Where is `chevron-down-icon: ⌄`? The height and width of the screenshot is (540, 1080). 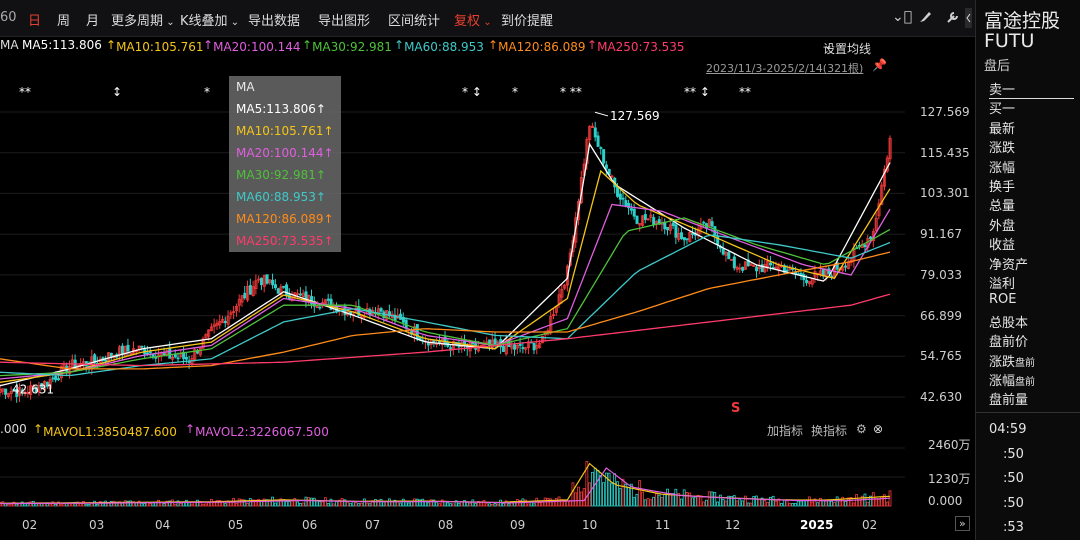
chevron-down-icon: ⌄ is located at coordinates (169, 22).